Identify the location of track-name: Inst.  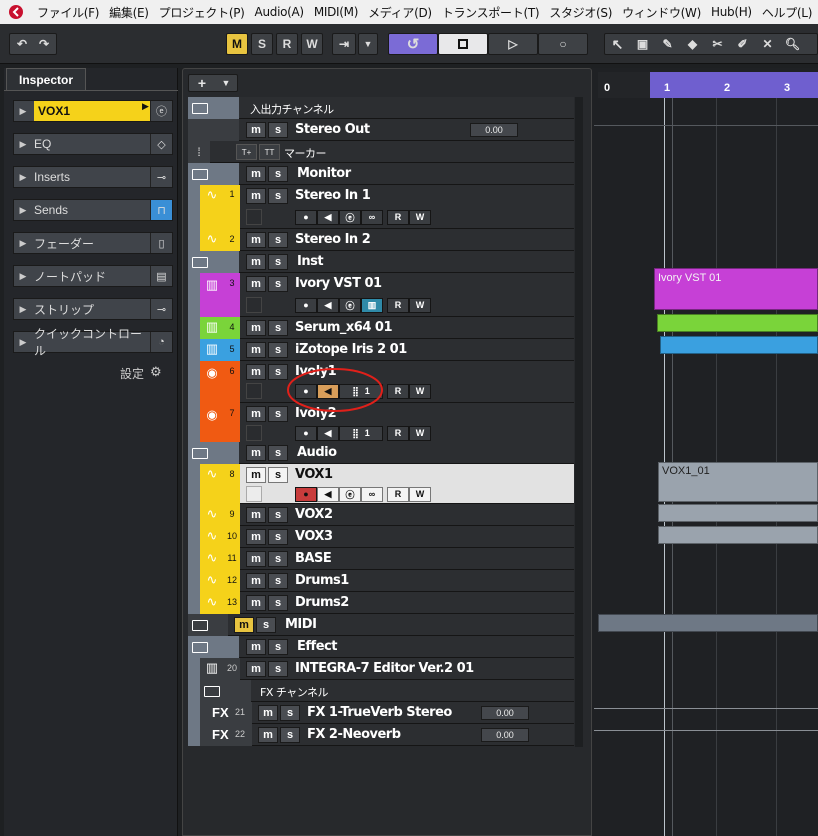
(310, 261).